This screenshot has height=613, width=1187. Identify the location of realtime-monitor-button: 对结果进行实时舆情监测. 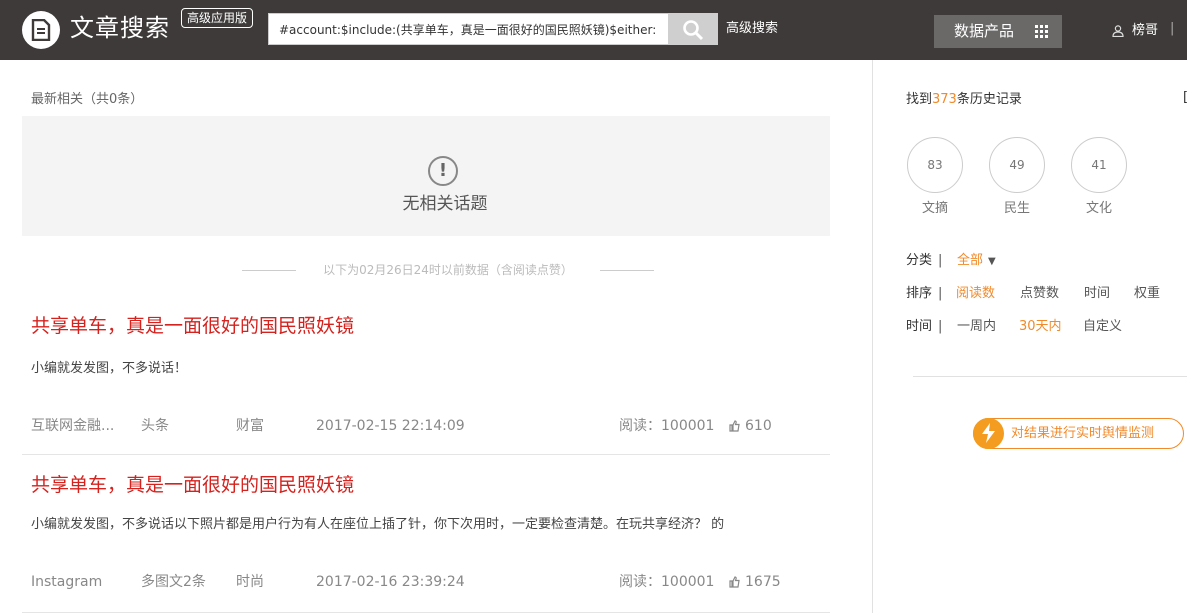
(1078, 433).